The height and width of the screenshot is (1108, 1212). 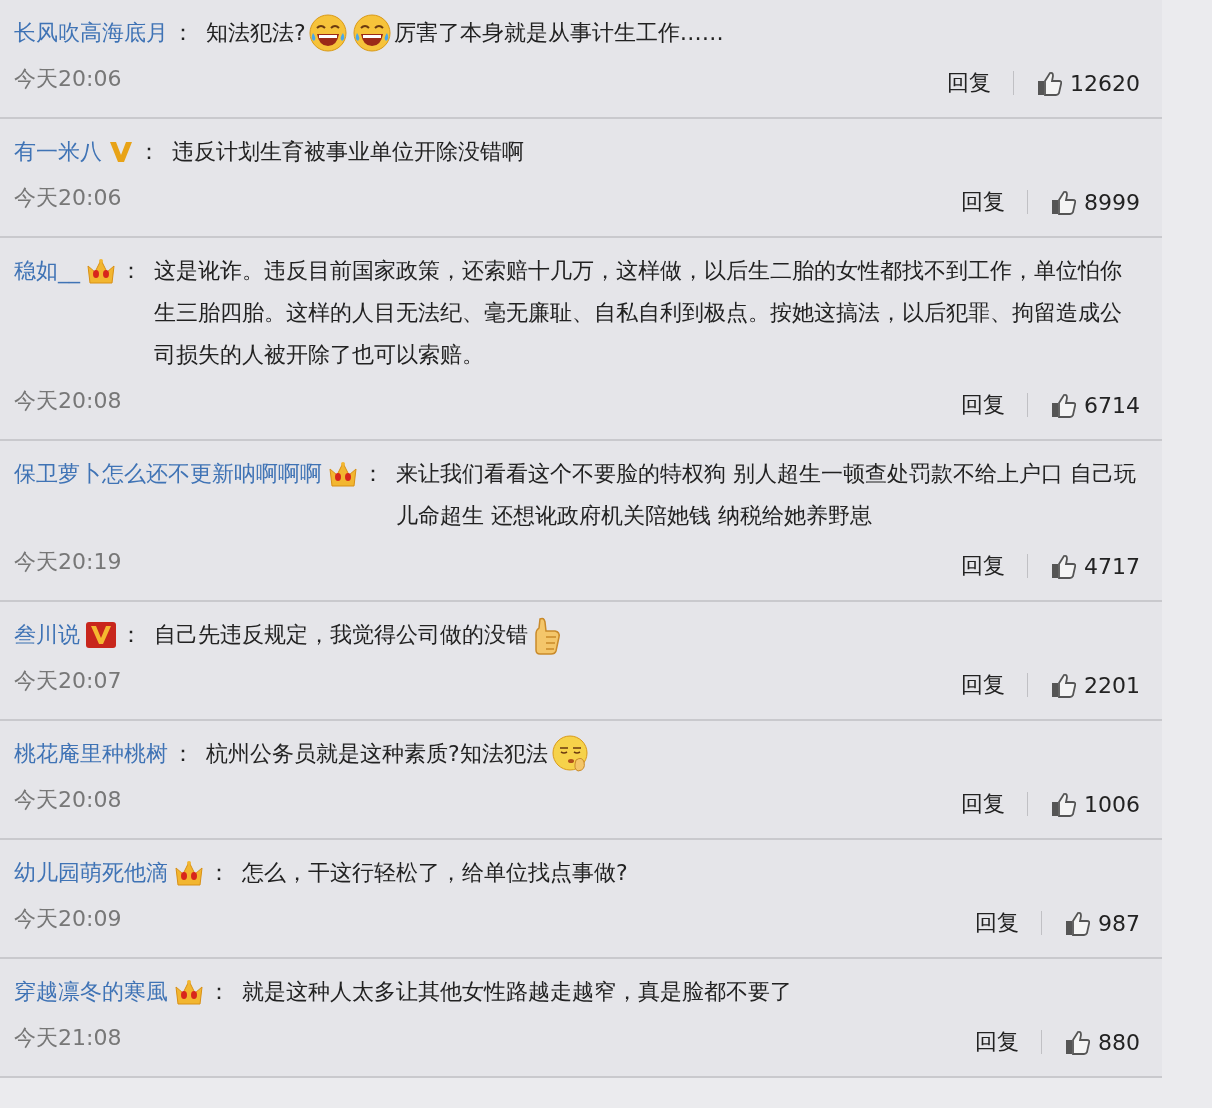 What do you see at coordinates (1112, 405) in the screenshot?
I see `like-count: 6714` at bounding box center [1112, 405].